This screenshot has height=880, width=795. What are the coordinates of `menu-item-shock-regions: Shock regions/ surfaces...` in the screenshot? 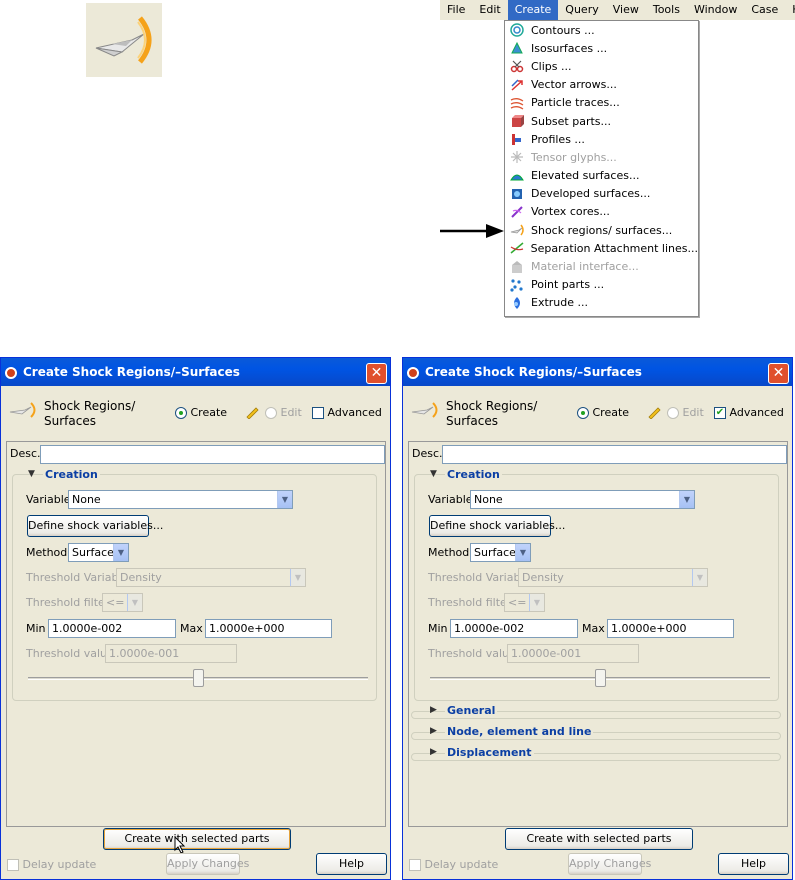 It's located at (601, 230).